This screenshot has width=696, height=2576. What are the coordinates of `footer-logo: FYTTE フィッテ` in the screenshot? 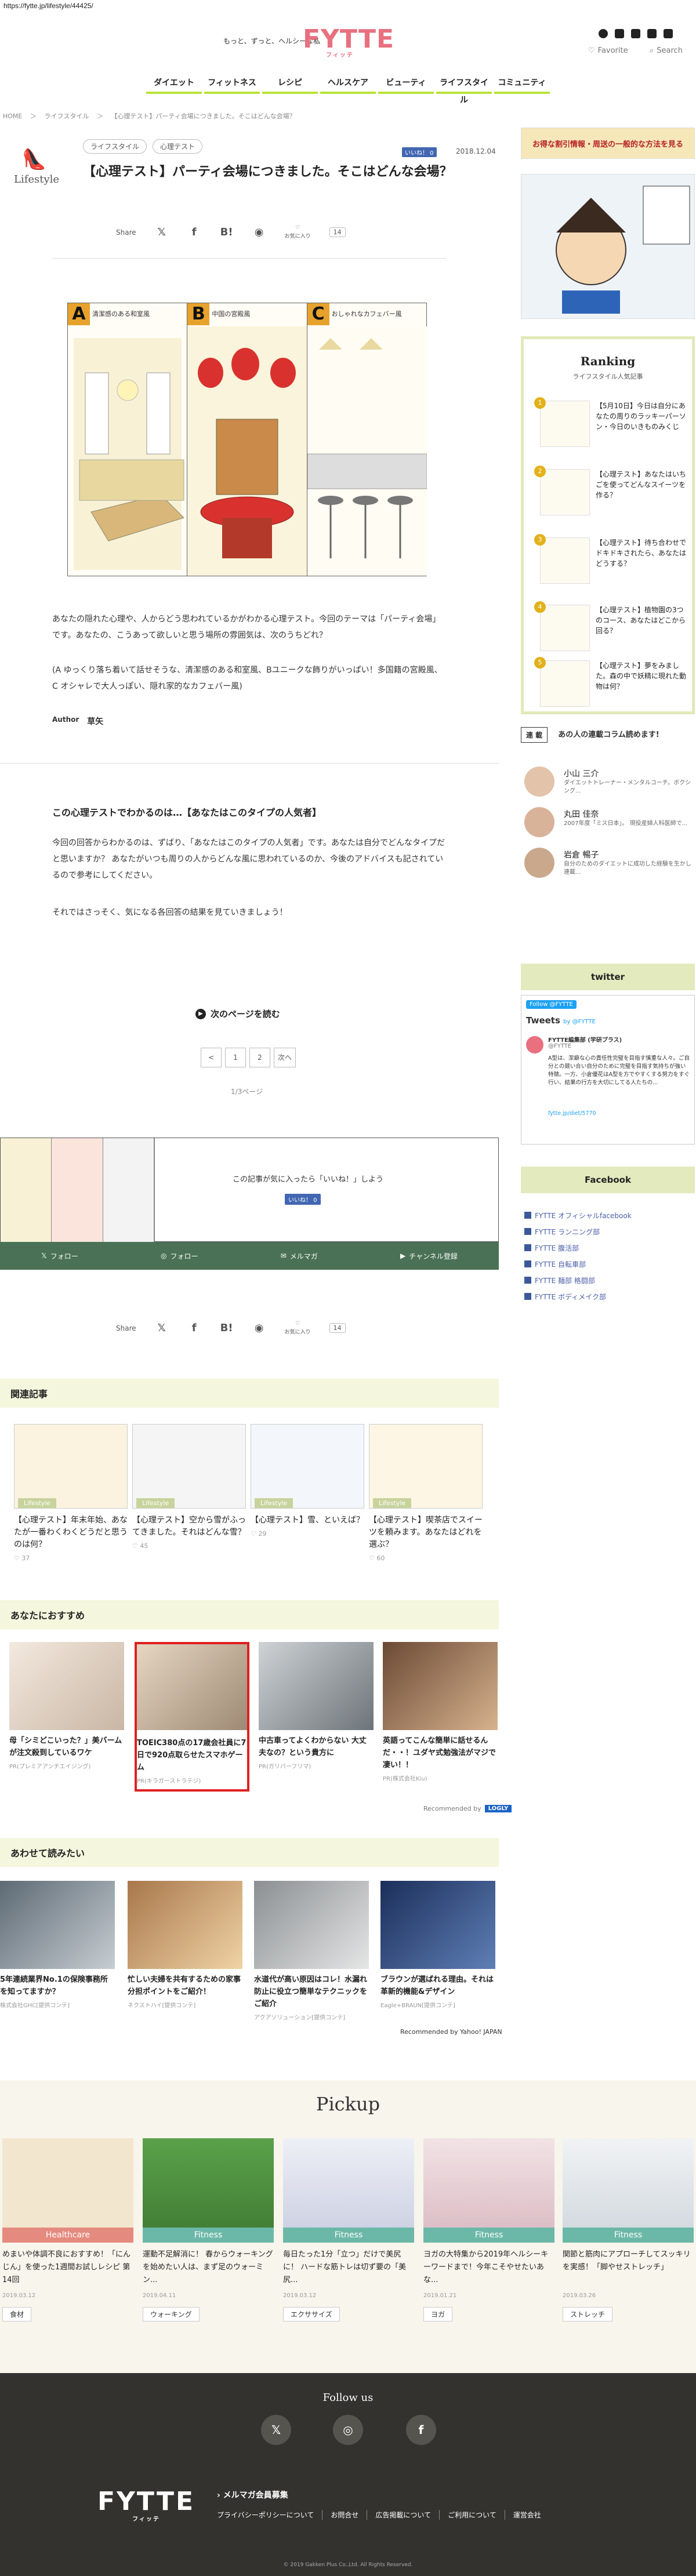 It's located at (146, 2505).